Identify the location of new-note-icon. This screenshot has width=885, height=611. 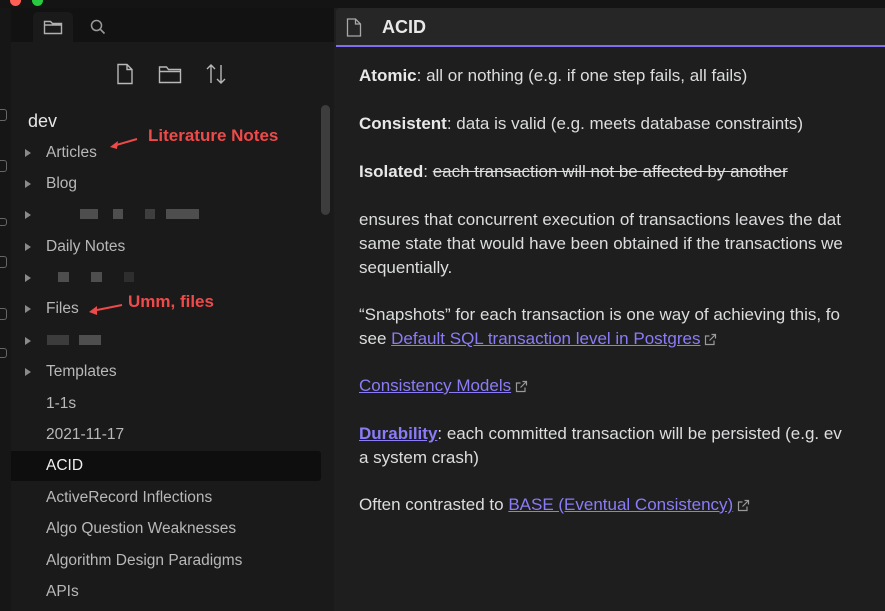
(125, 74).